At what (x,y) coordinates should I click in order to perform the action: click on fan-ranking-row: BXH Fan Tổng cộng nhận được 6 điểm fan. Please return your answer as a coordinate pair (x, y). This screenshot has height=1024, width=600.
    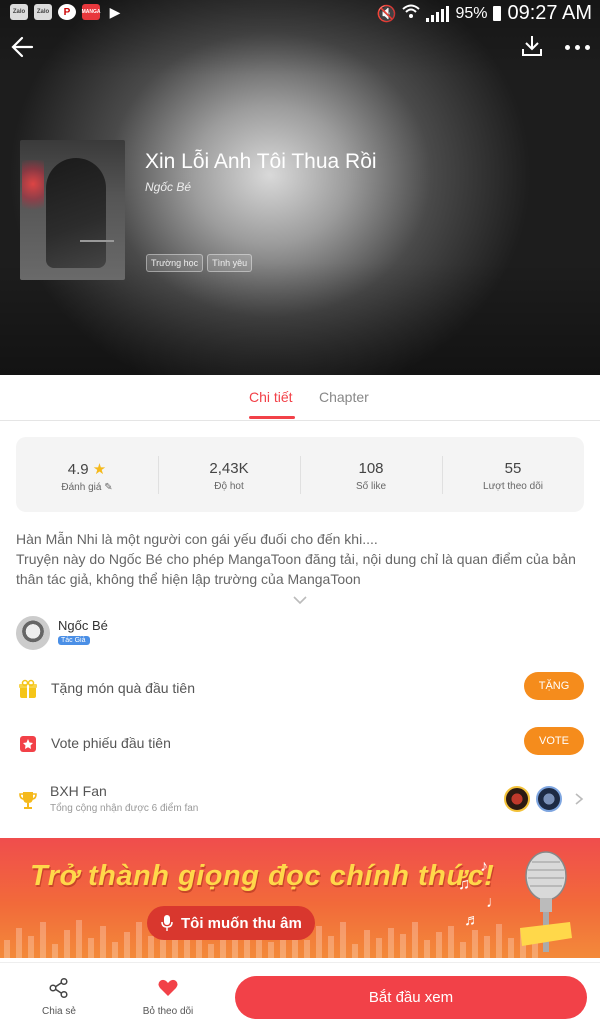
    Looking at the image, I should click on (300, 801).